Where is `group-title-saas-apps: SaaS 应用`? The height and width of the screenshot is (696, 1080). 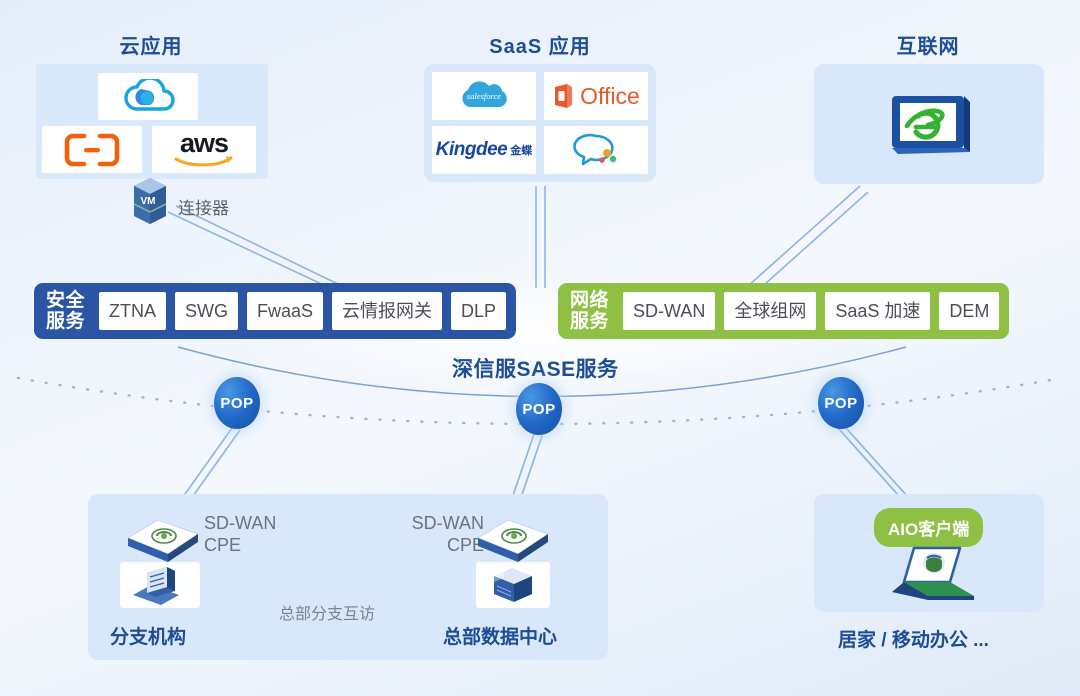
group-title-saas-apps: SaaS 应用 is located at coordinates (540, 47).